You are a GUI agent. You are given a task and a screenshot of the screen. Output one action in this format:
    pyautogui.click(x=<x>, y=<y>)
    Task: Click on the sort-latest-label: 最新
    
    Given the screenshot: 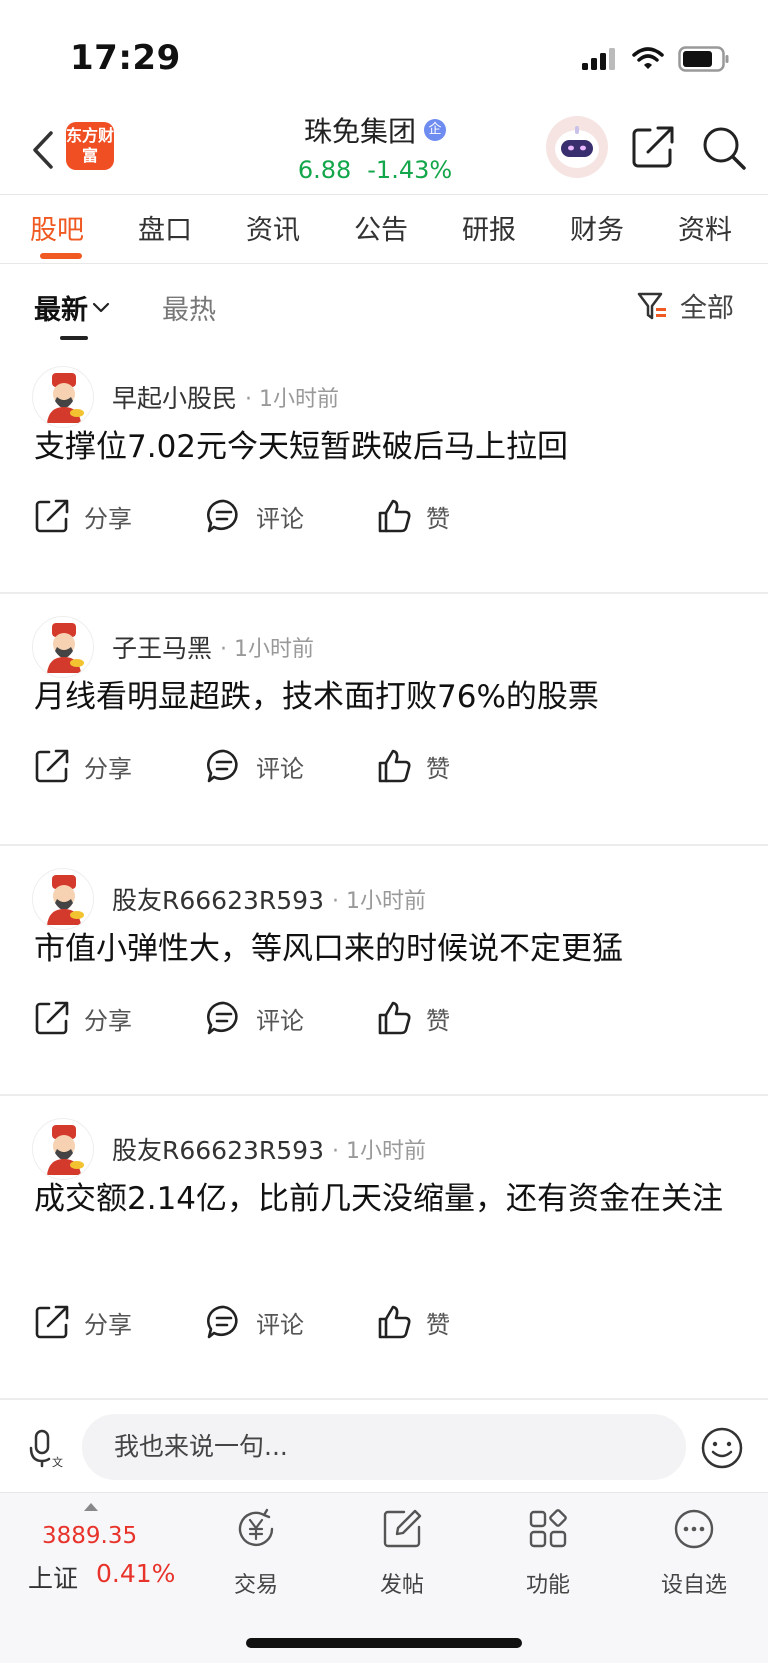 What is the action you would take?
    pyautogui.click(x=61, y=310)
    